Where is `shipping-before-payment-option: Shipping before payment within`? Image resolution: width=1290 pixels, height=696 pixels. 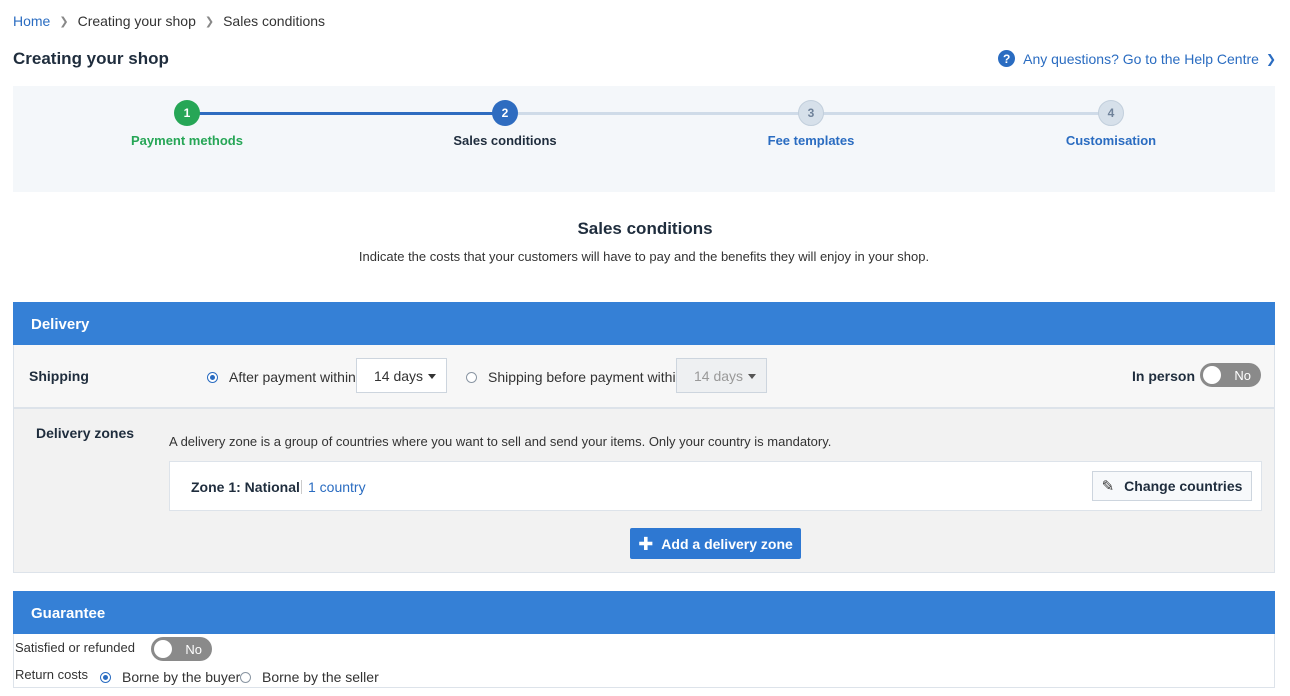 shipping-before-payment-option: Shipping before payment within is located at coordinates (574, 377).